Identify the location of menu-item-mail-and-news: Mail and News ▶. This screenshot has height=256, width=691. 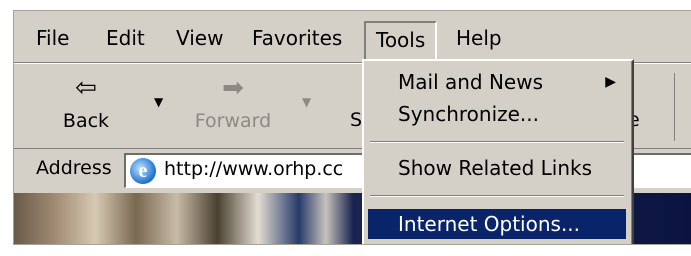
(497, 82).